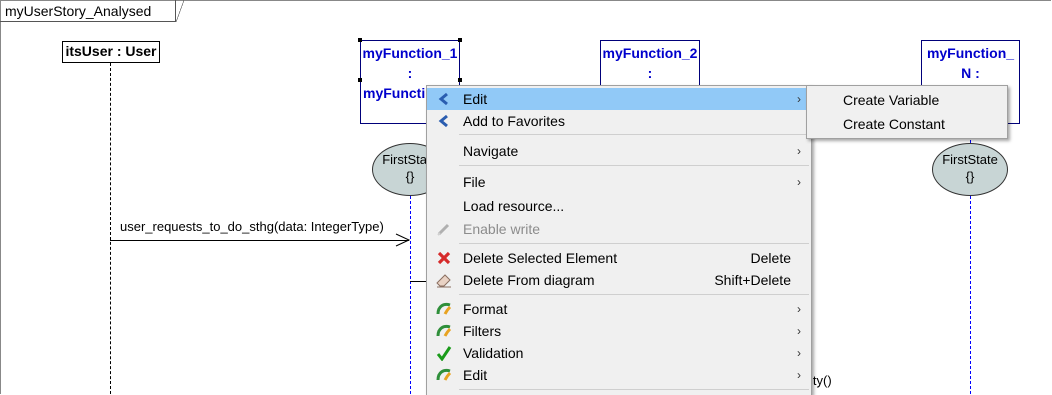 This screenshot has width=1052, height=395. I want to click on lifeline-function1-line2: :, so click(410, 73).